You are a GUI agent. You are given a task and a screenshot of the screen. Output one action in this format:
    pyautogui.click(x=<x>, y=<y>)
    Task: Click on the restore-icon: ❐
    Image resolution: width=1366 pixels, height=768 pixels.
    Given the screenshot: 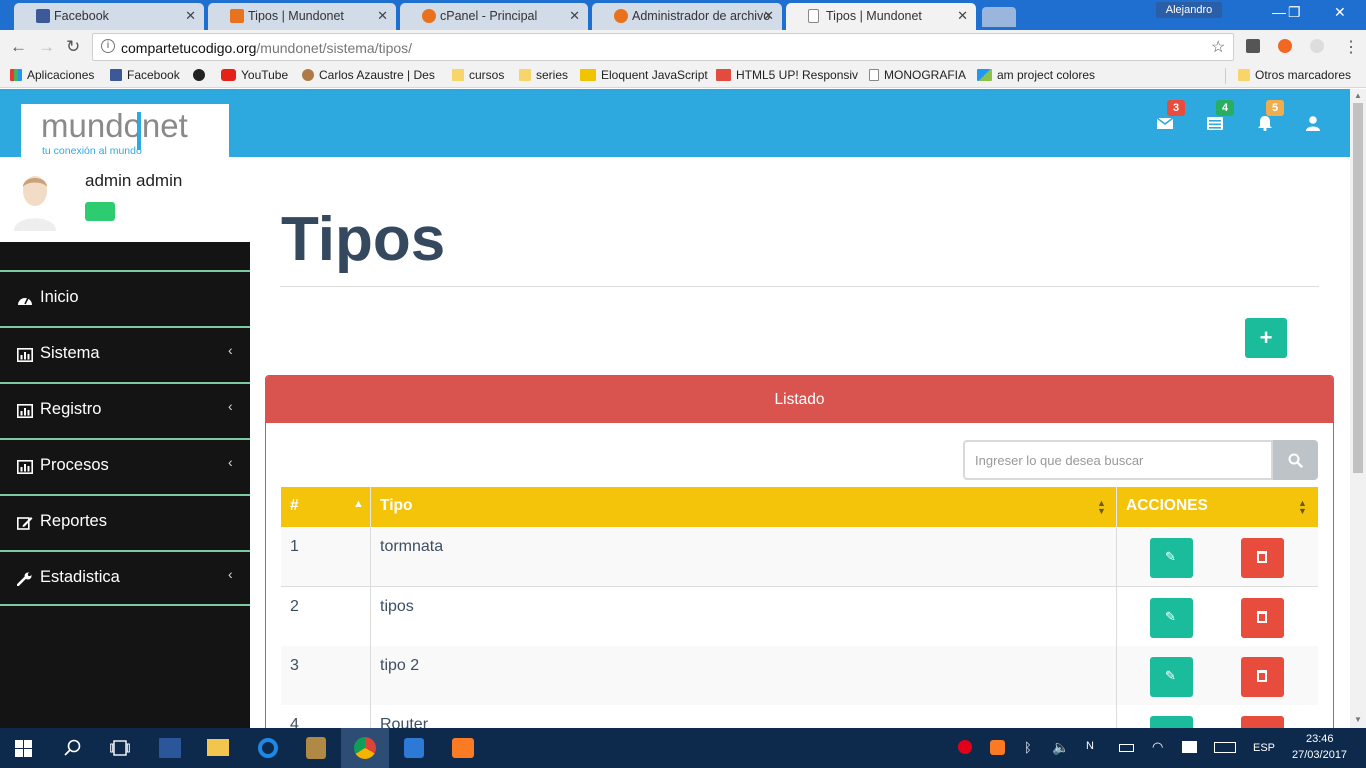 What is the action you would take?
    pyautogui.click(x=1294, y=12)
    